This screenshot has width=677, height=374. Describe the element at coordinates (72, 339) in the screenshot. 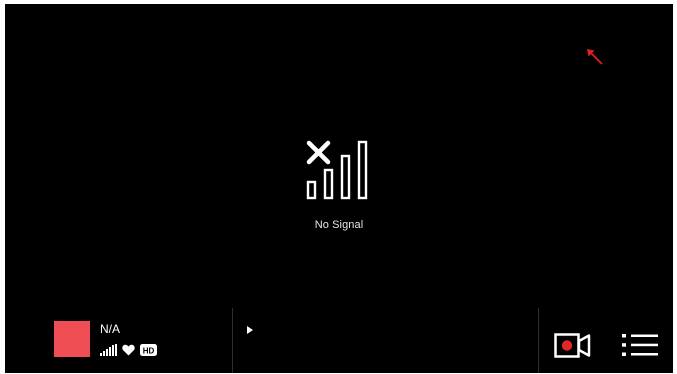

I see `channel-thumbnail` at that location.